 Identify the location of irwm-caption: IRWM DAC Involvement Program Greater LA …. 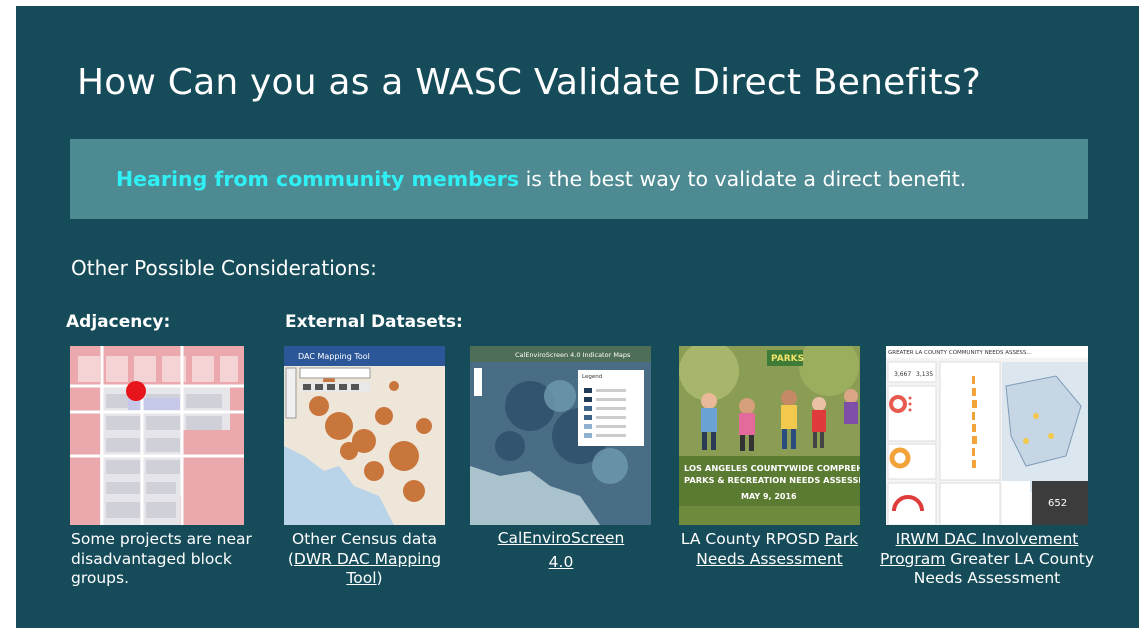
(987, 559).